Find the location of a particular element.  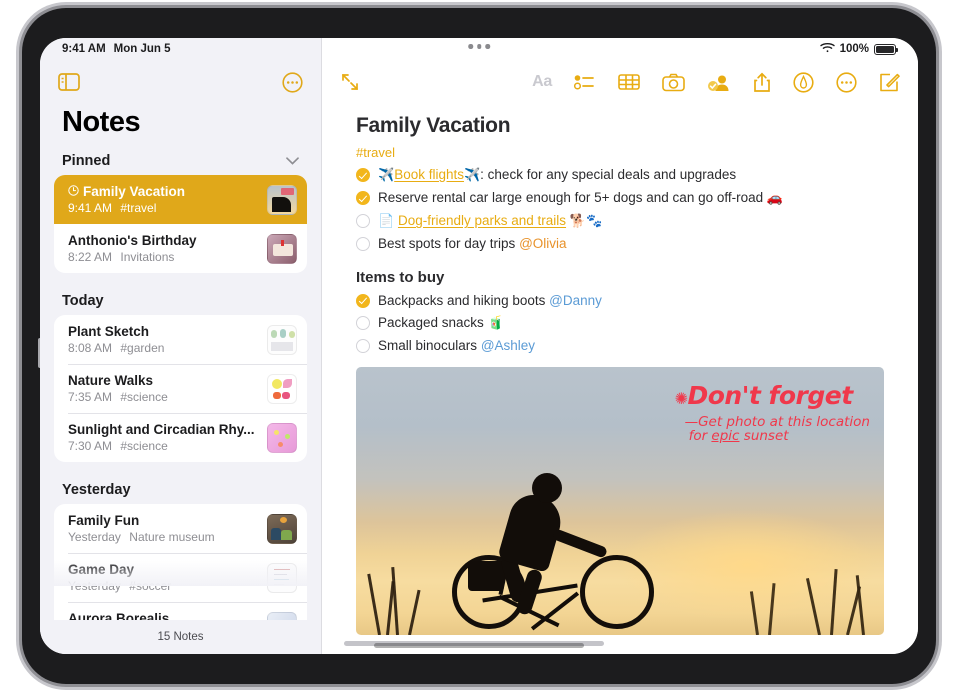

note-row-text: Anthonio's Birthday 8:22 AM Invitations is located at coordinates (163, 248).